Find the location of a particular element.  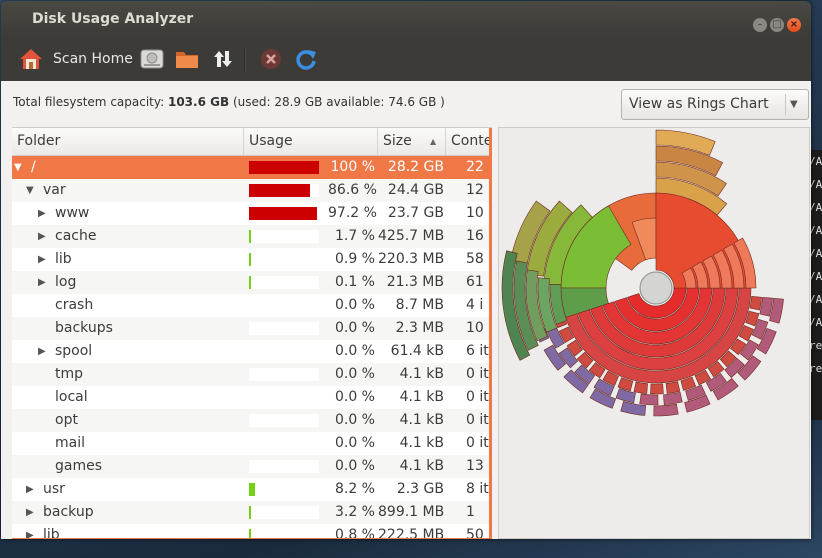

view-selector-dropdown: View as Rings Chart ▼ is located at coordinates (715, 104).